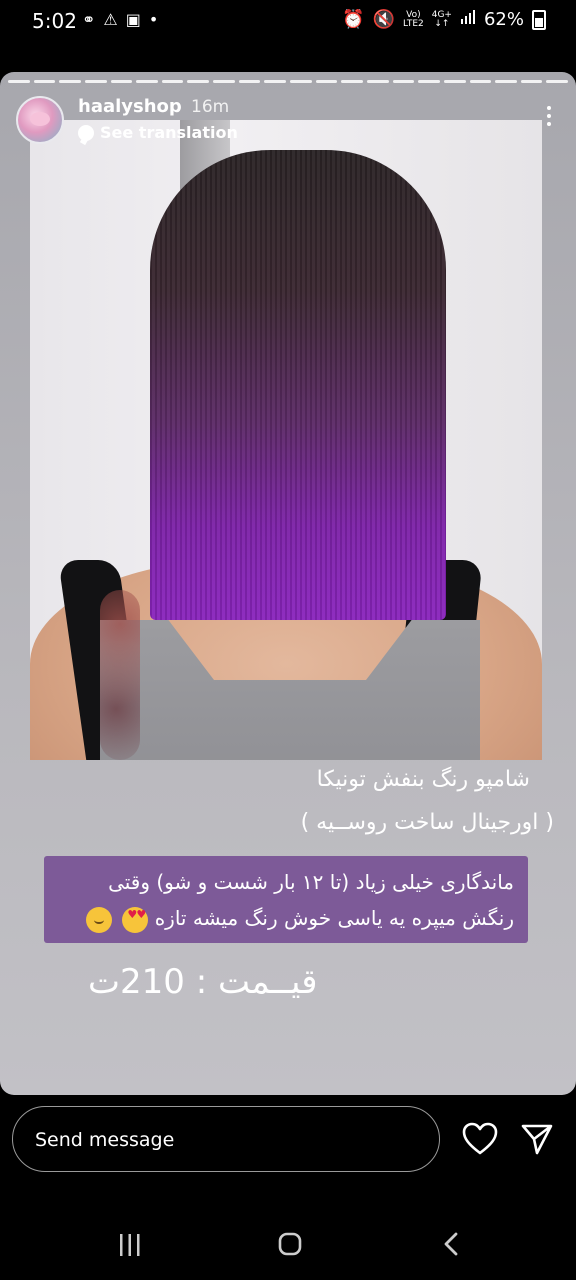 The image size is (576, 1280). What do you see at coordinates (288, 126) in the screenshot?
I see `story-header: haalyshop 16m See translation` at bounding box center [288, 126].